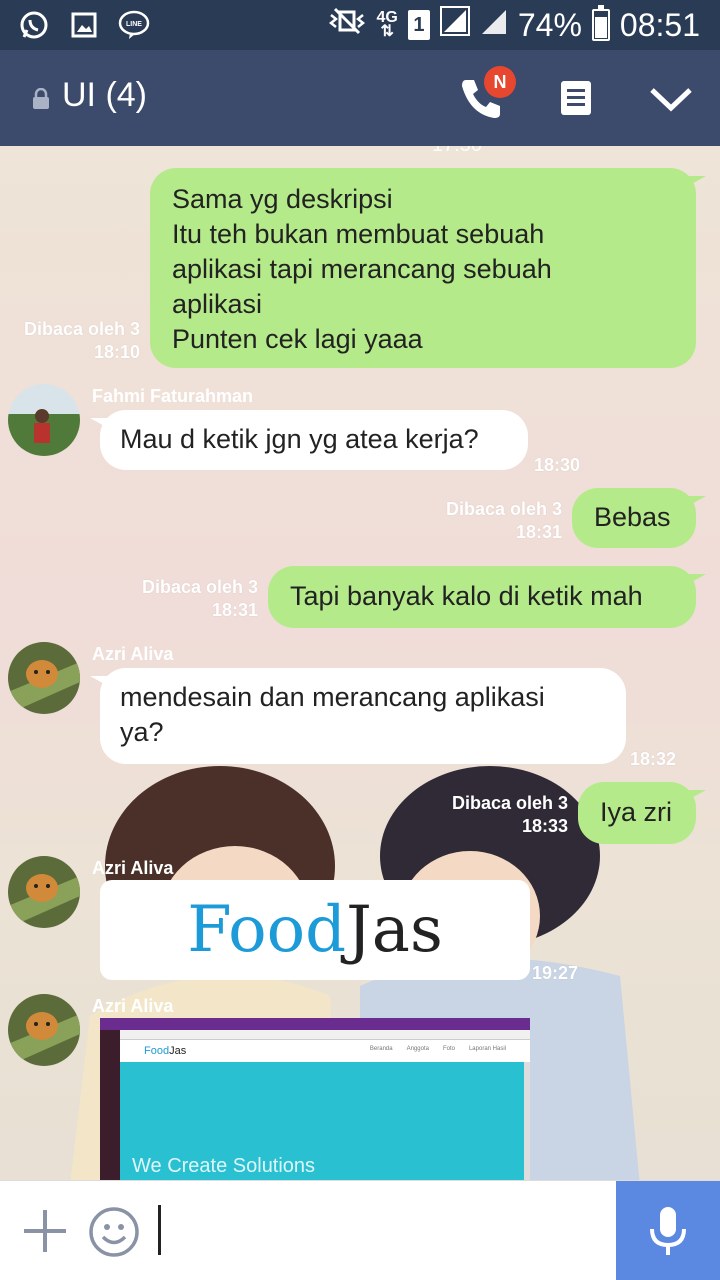  Describe the element at coordinates (322, 1121) in the screenshot. I see `website-hero: We Create Solutions` at that location.